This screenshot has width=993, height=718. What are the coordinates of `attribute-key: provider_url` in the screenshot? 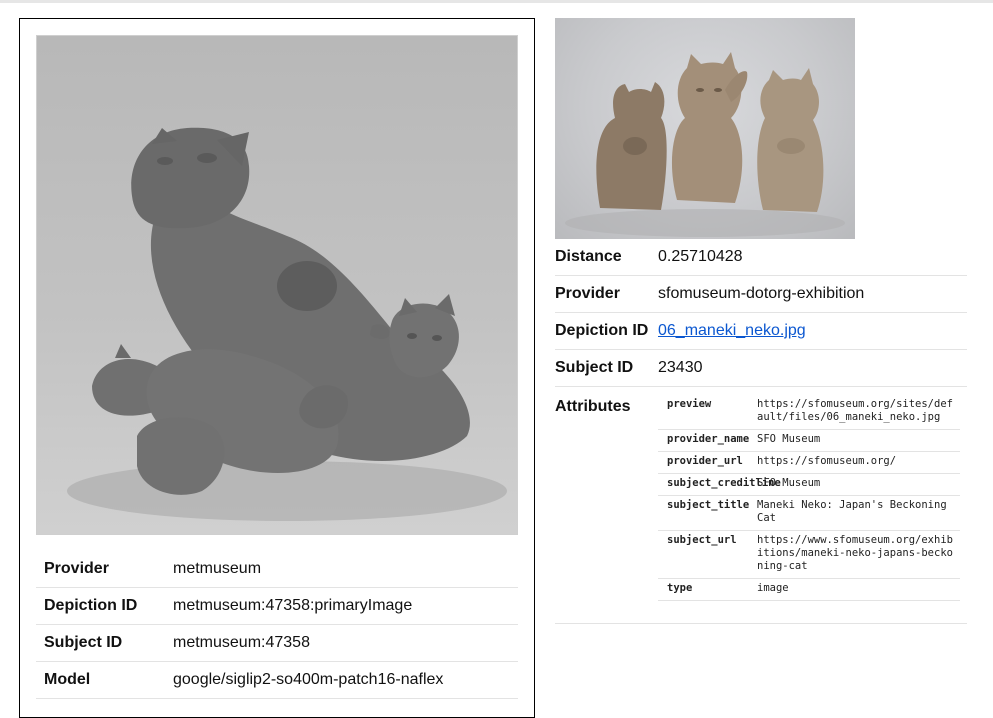 It's located at (705, 461).